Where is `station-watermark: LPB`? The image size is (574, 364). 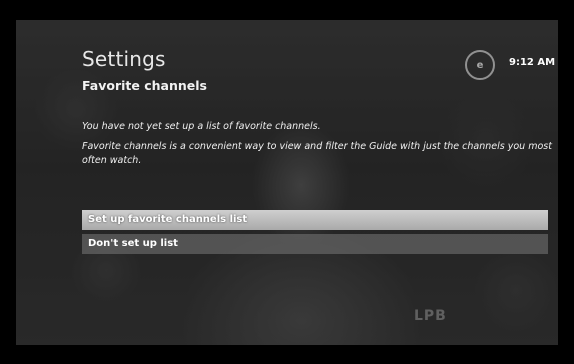 station-watermark: LPB is located at coordinates (430, 316).